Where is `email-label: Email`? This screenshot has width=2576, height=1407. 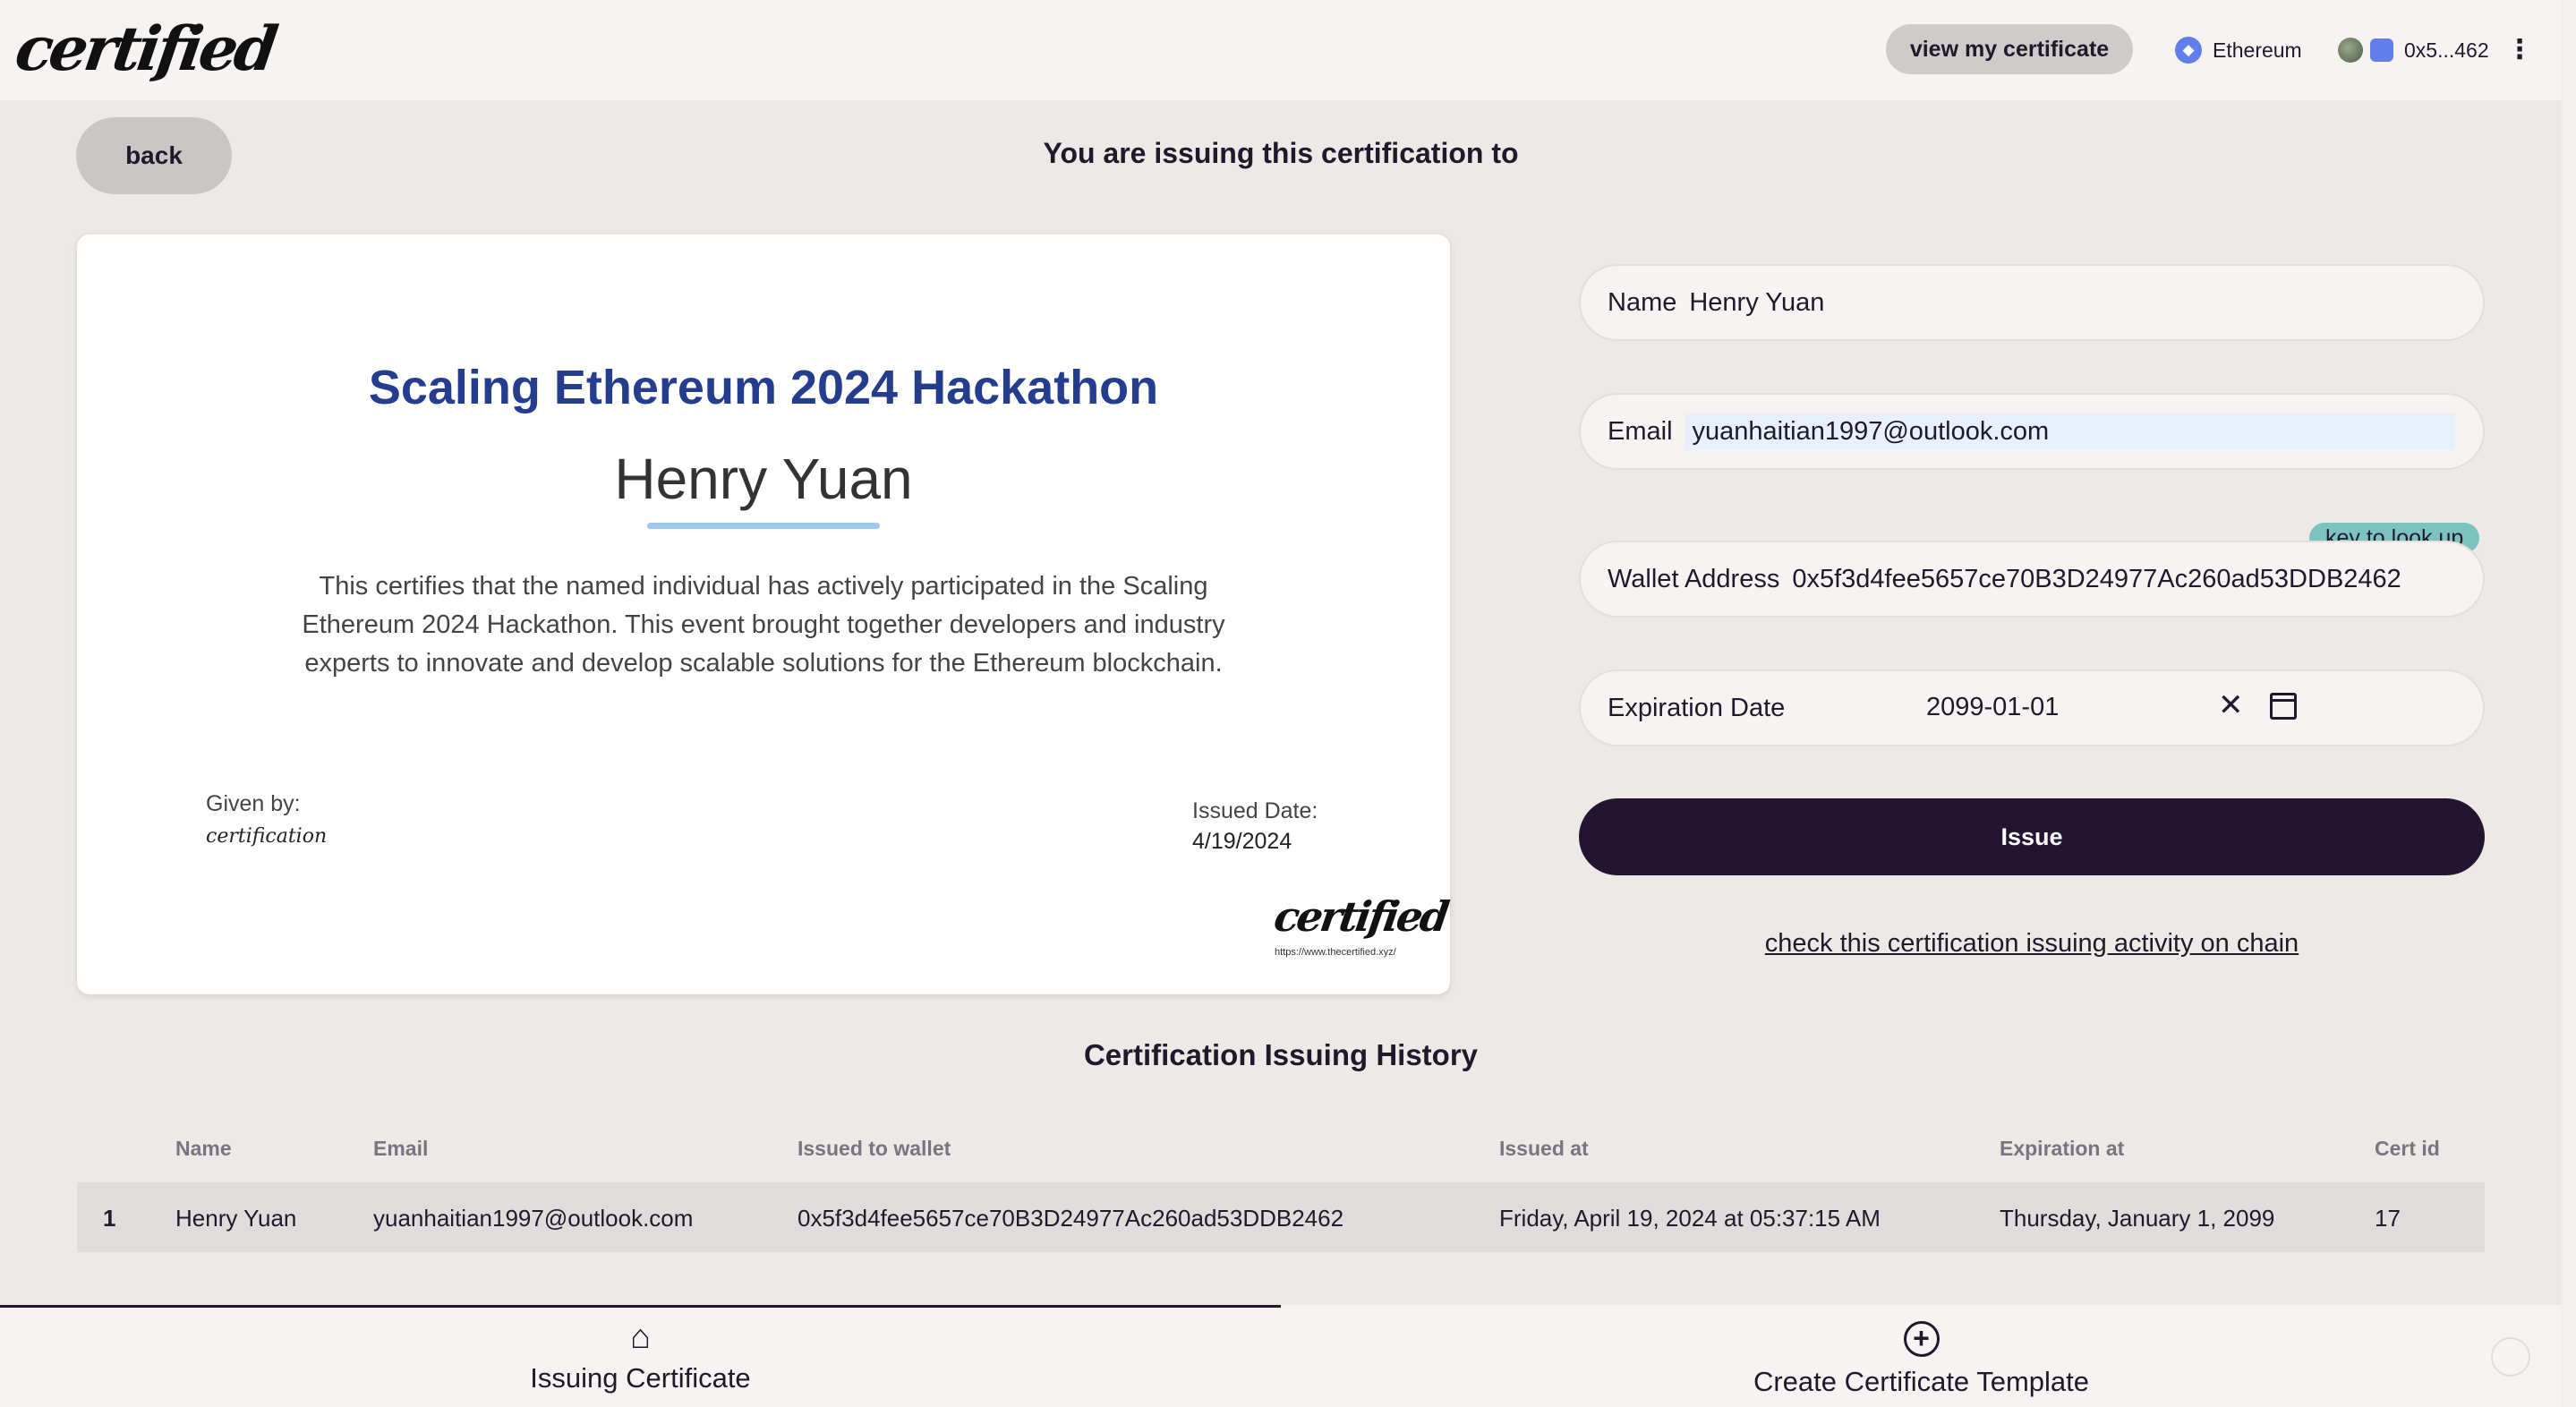 email-label: Email is located at coordinates (1640, 431).